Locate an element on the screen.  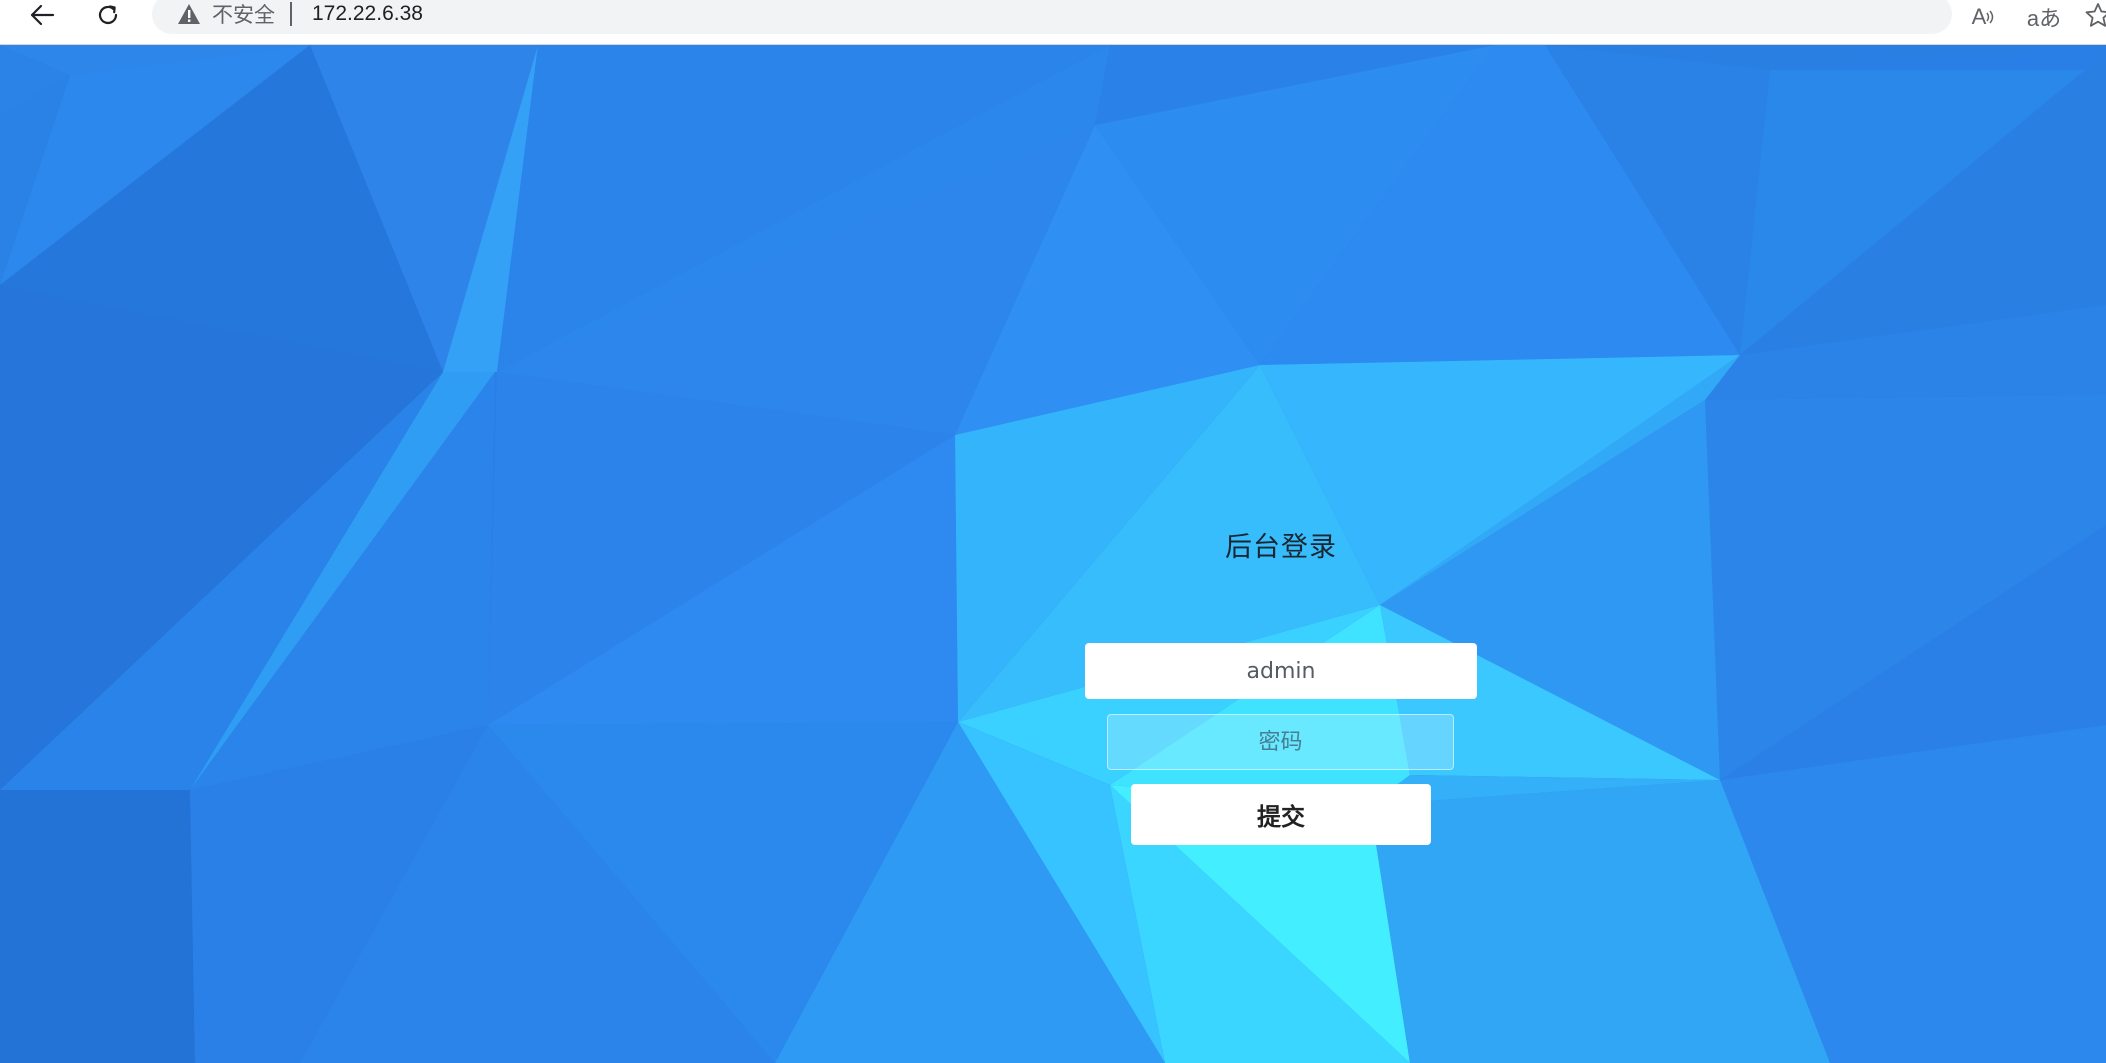
star-icon is located at coordinates (2095, 17).